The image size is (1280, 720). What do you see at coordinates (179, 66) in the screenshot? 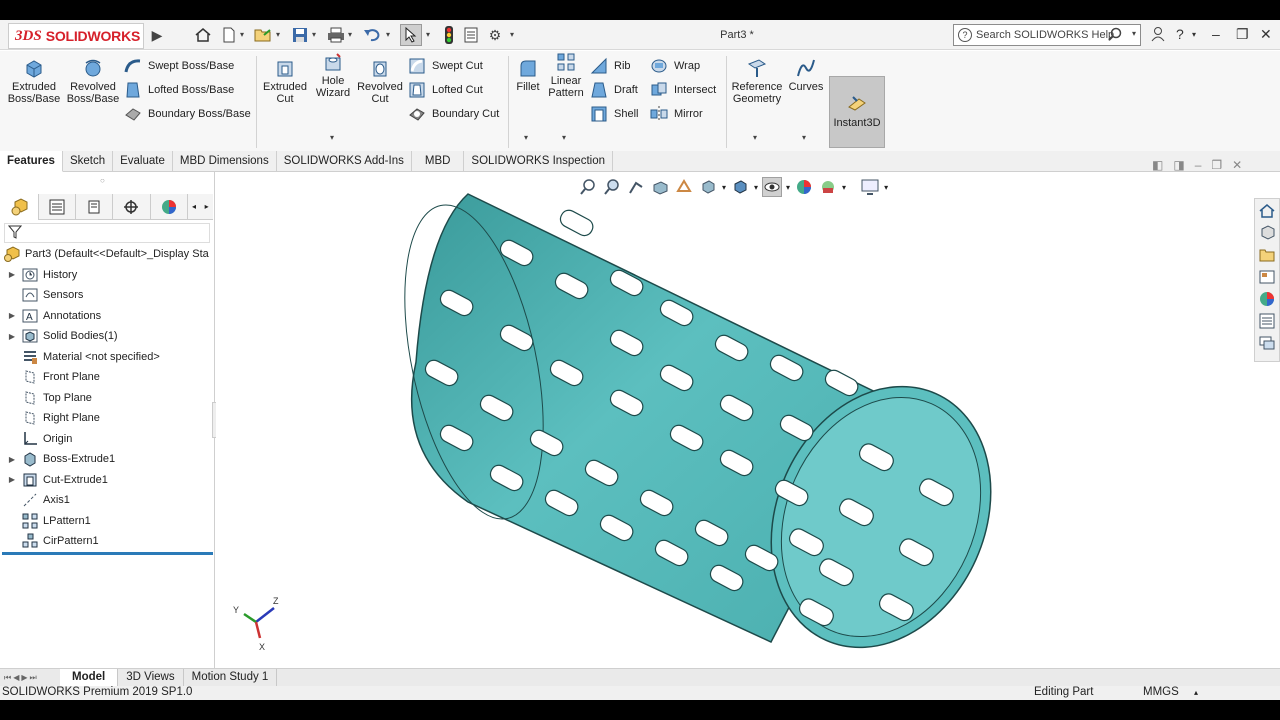
I see `swept-boss-button: Swept Boss/Base` at bounding box center [179, 66].